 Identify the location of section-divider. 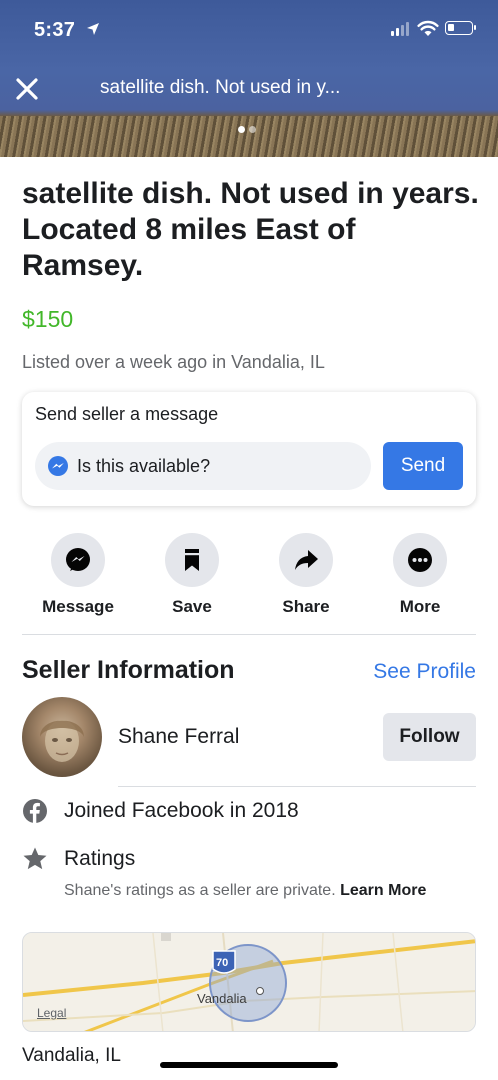
(249, 634).